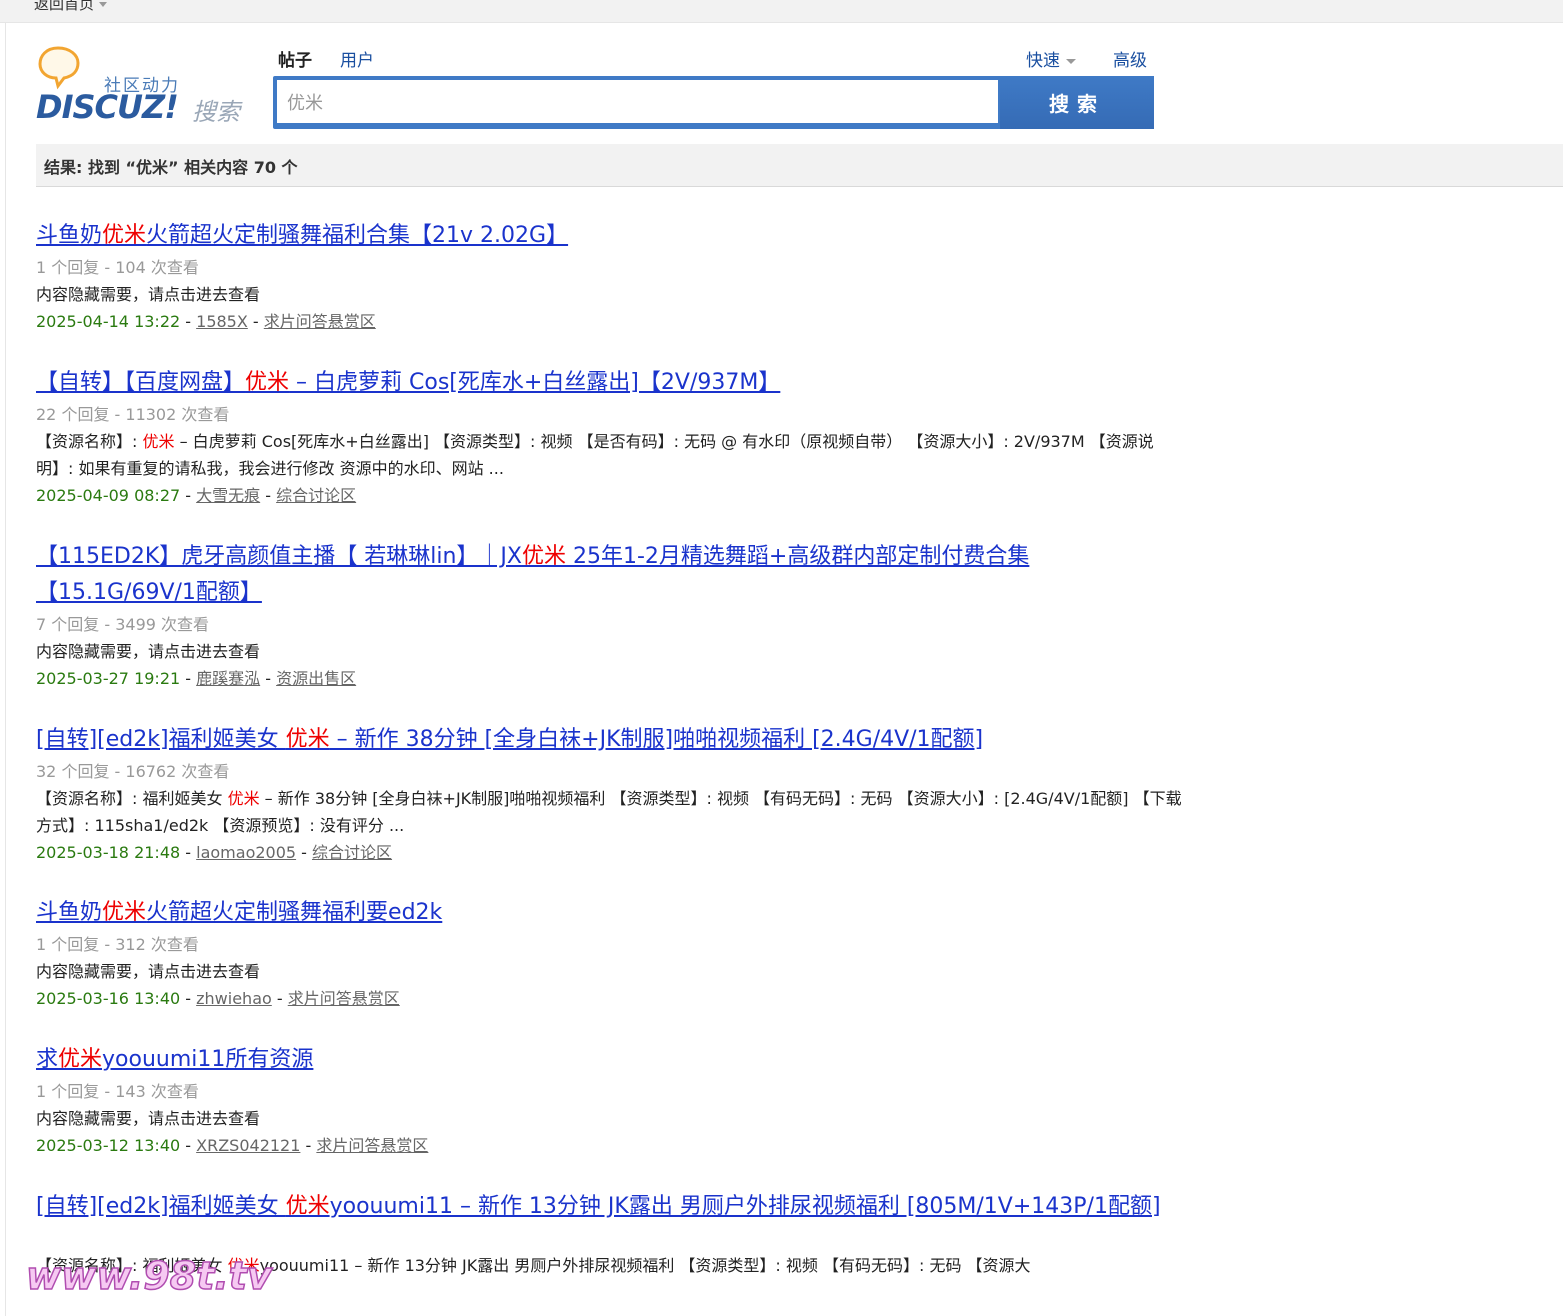 The image size is (1563, 1316). Describe the element at coordinates (132, 798) in the screenshot. I see `snippet-text: 【资源名称】: 福利姬美女` at that location.